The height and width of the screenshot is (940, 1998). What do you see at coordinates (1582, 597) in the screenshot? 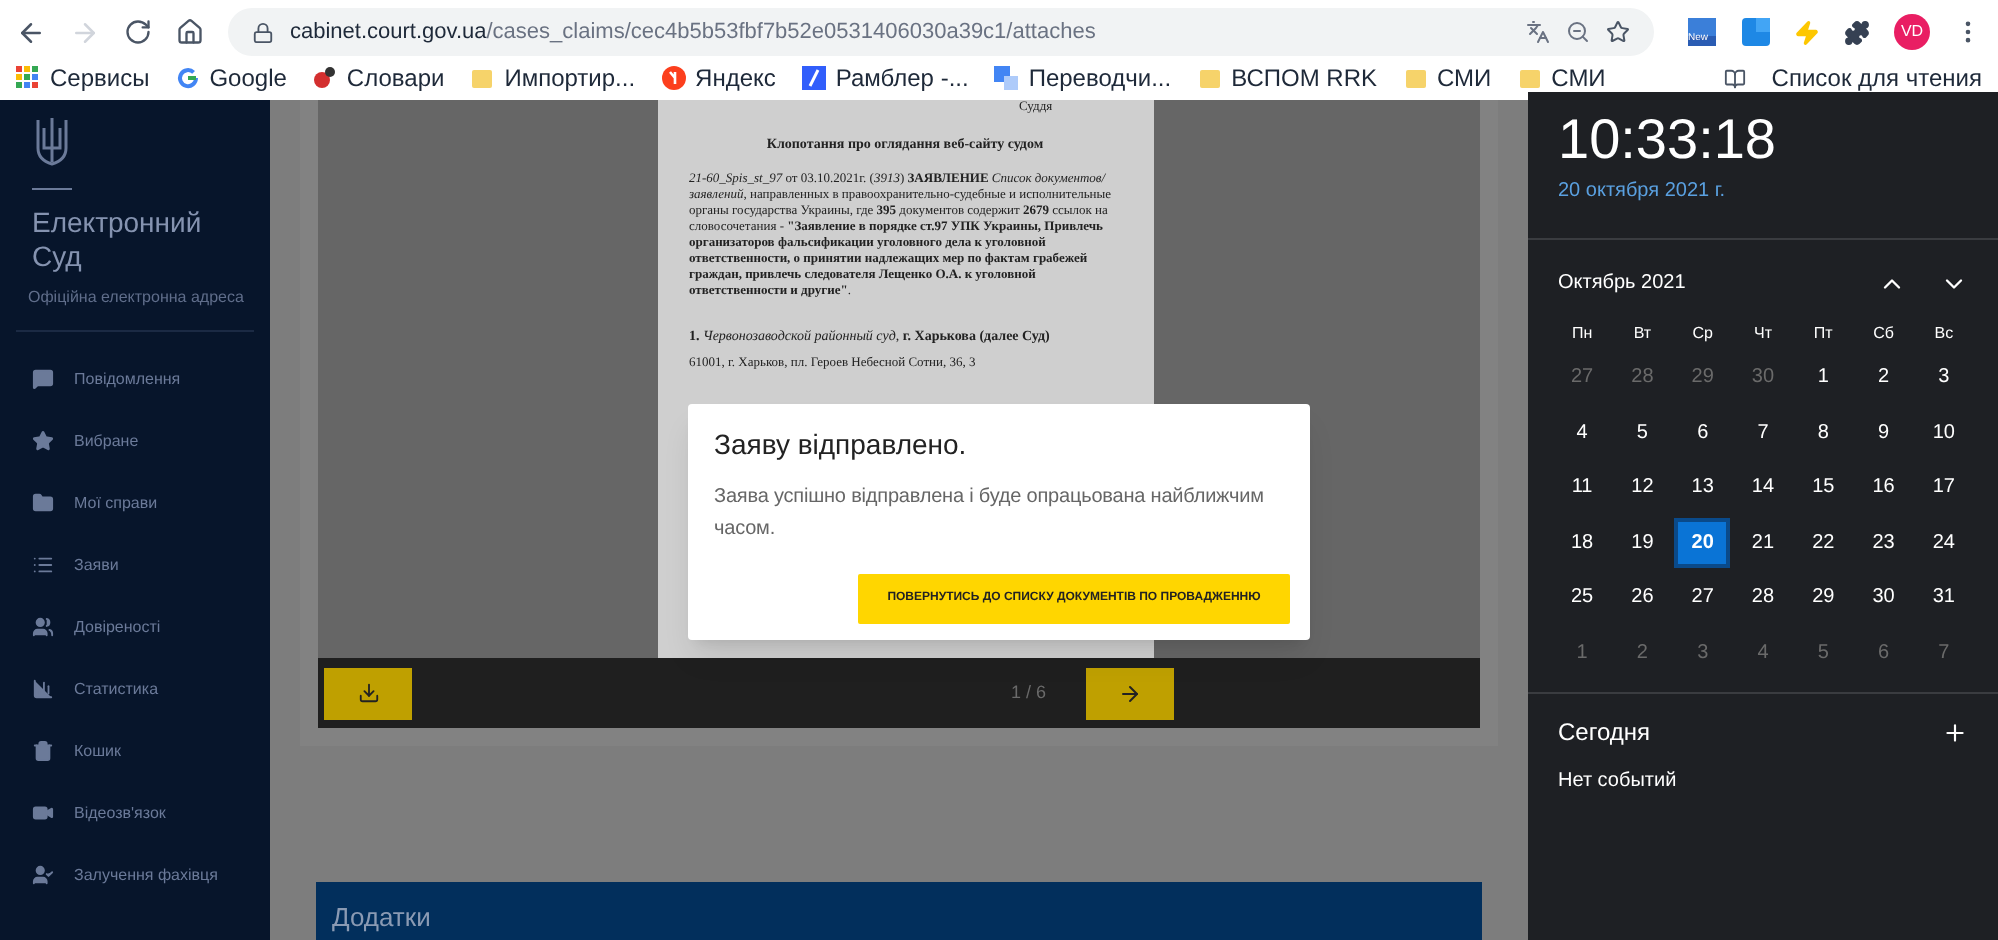
I see `calendar-day: 25` at bounding box center [1582, 597].